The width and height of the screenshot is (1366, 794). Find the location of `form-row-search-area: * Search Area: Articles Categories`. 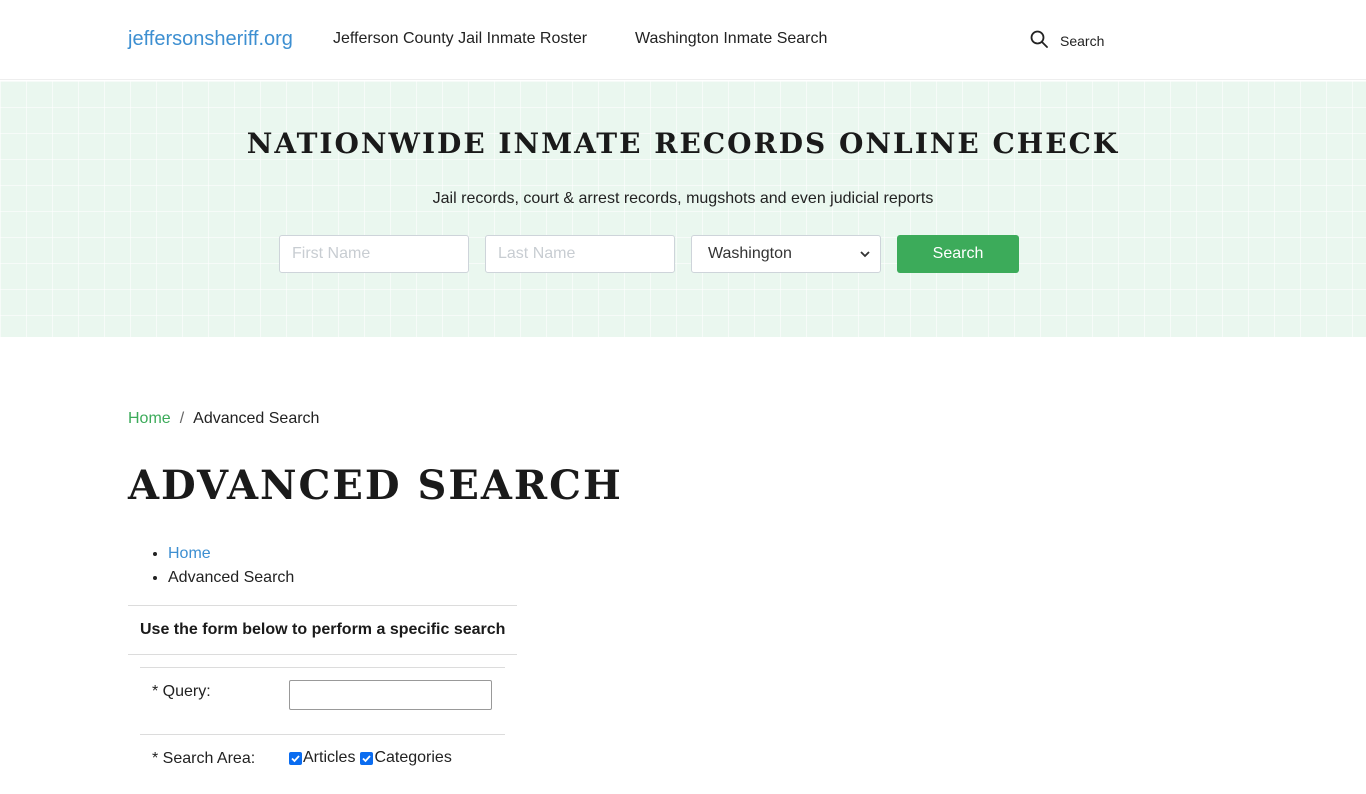

form-row-search-area: * Search Area: Articles Categories is located at coordinates (322, 764).